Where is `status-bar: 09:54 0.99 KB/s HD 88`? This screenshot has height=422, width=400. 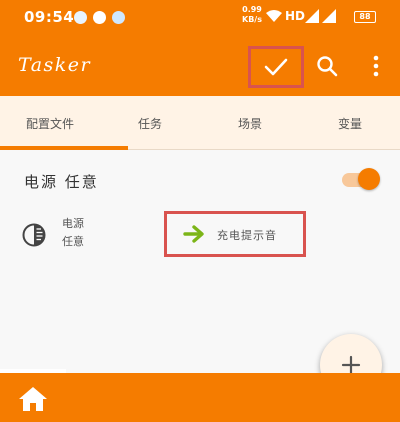
status-bar: 09:54 0.99 KB/s HD 88 is located at coordinates (200, 17).